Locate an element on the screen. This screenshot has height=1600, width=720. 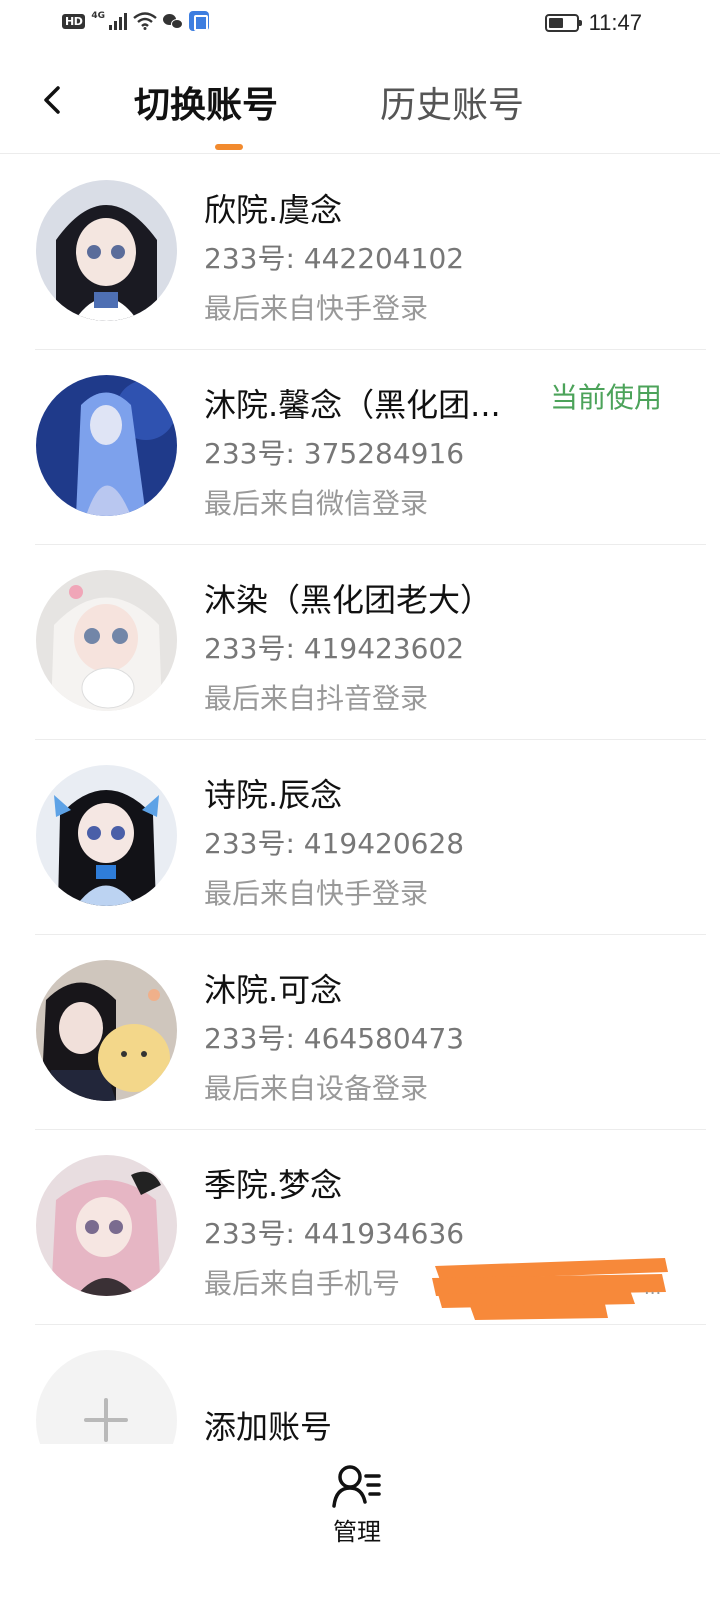
last-login-source: 最后来自设备登录 is located at coordinates (316, 1088).